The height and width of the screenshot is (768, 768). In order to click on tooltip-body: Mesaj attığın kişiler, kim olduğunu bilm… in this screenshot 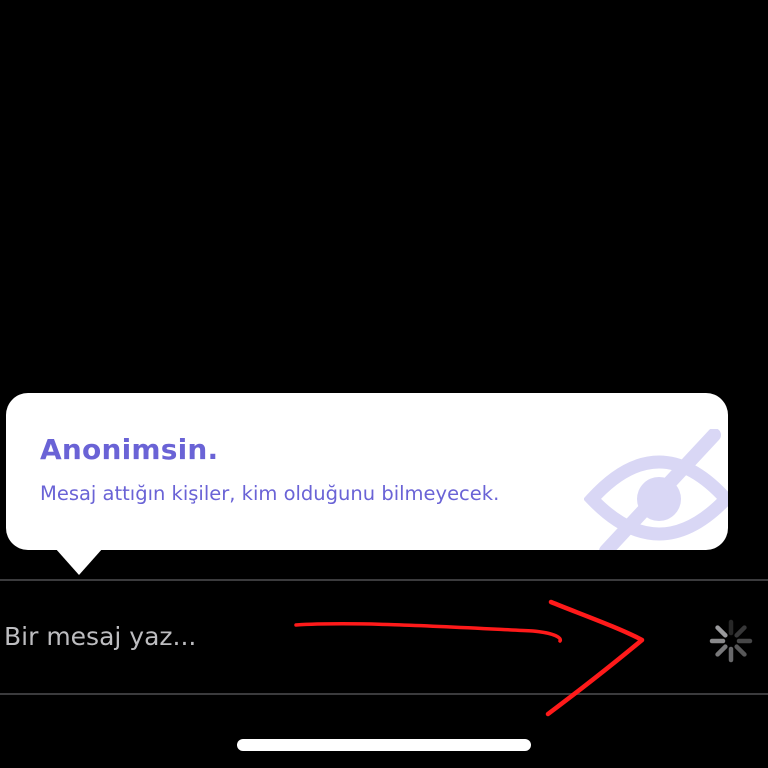, I will do `click(270, 493)`.